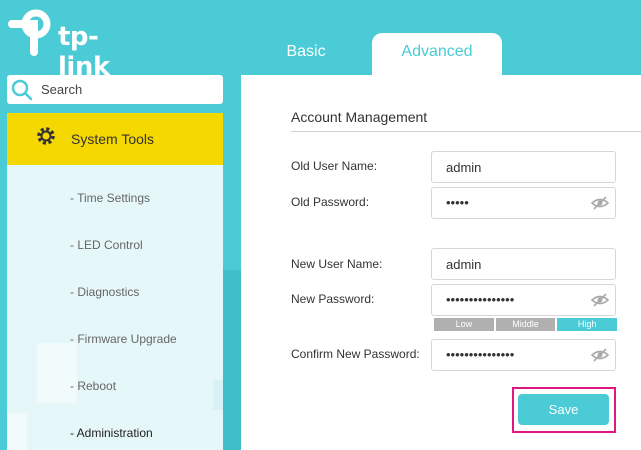 The height and width of the screenshot is (450, 641). Describe the element at coordinates (62, 89) in the screenshot. I see `search-placeholder: Search` at that location.